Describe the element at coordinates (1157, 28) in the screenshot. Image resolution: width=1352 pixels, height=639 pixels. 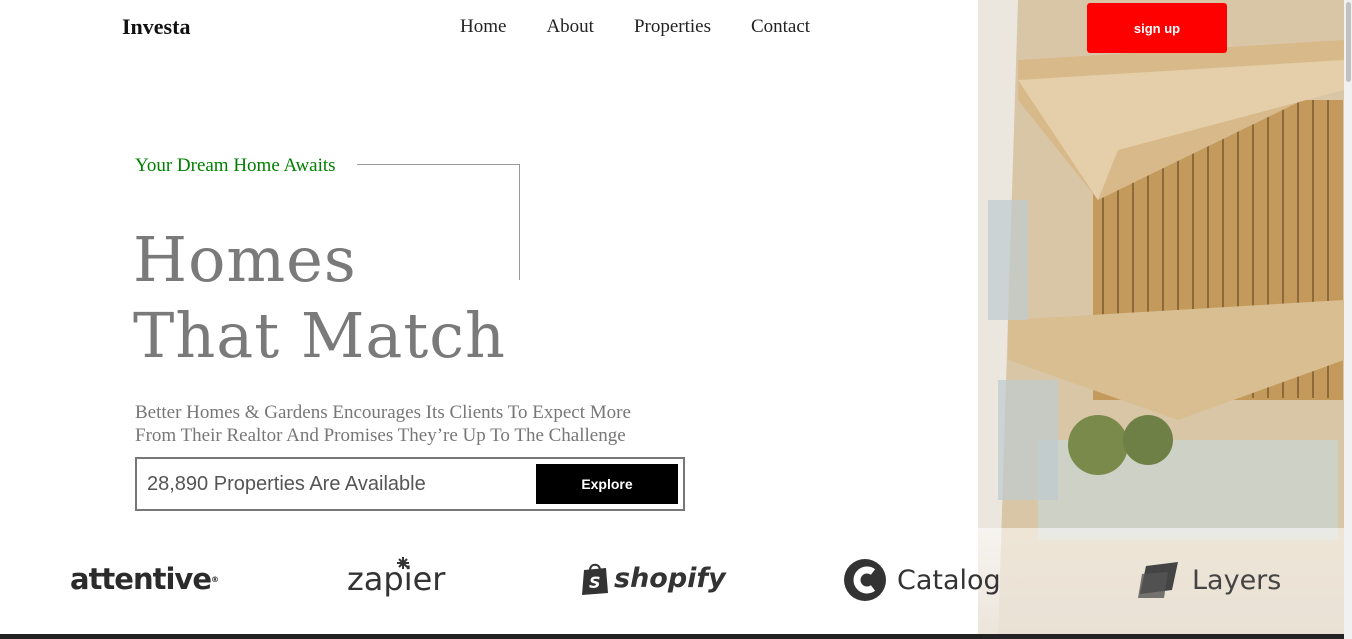
I see `signup-button: sign up` at that location.